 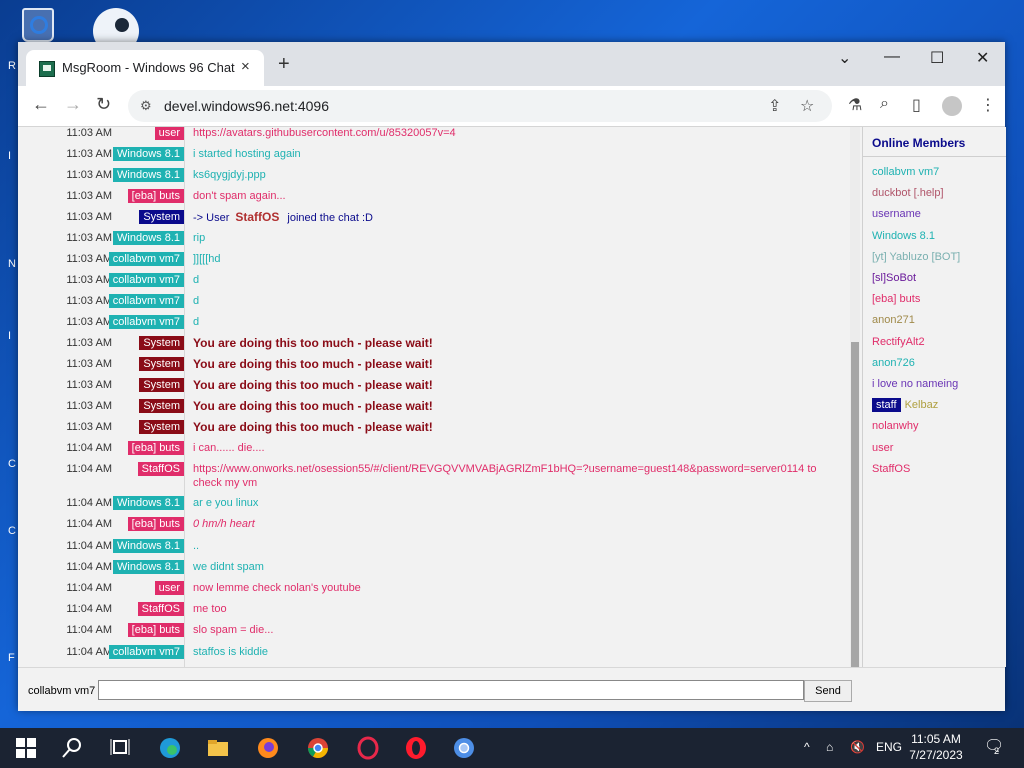 I want to click on message-time: 11:04 AM, so click(x=89, y=448).